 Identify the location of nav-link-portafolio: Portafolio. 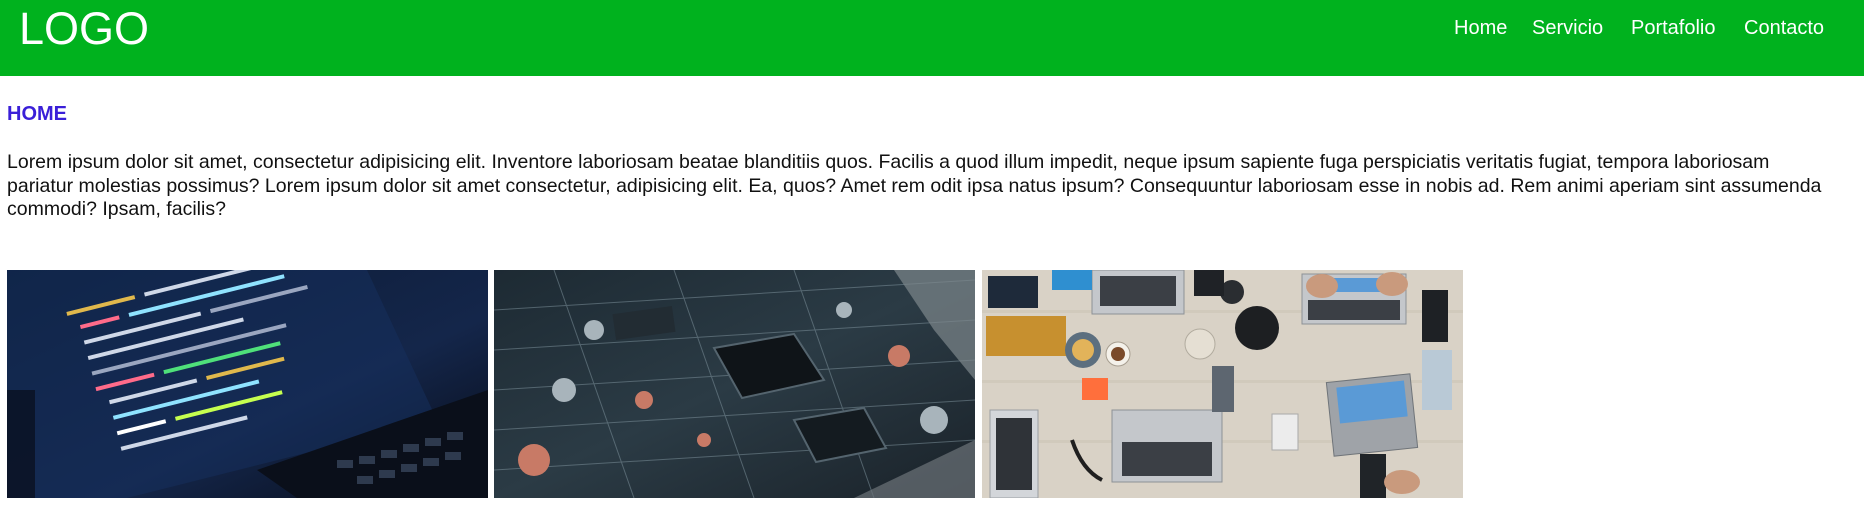
(1673, 28).